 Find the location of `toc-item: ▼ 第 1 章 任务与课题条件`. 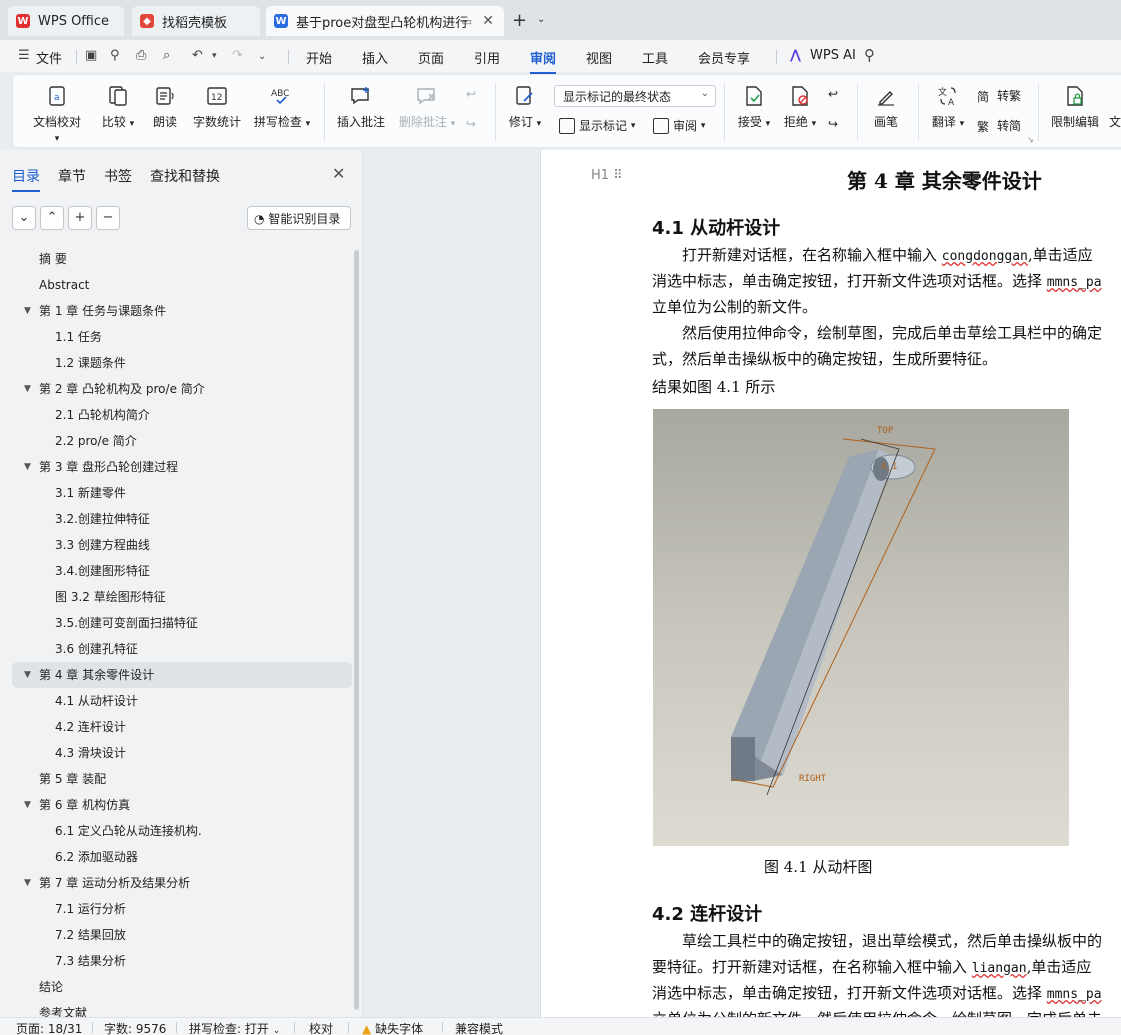

toc-item: ▼ 第 1 章 任务与课题条件 is located at coordinates (182, 311).